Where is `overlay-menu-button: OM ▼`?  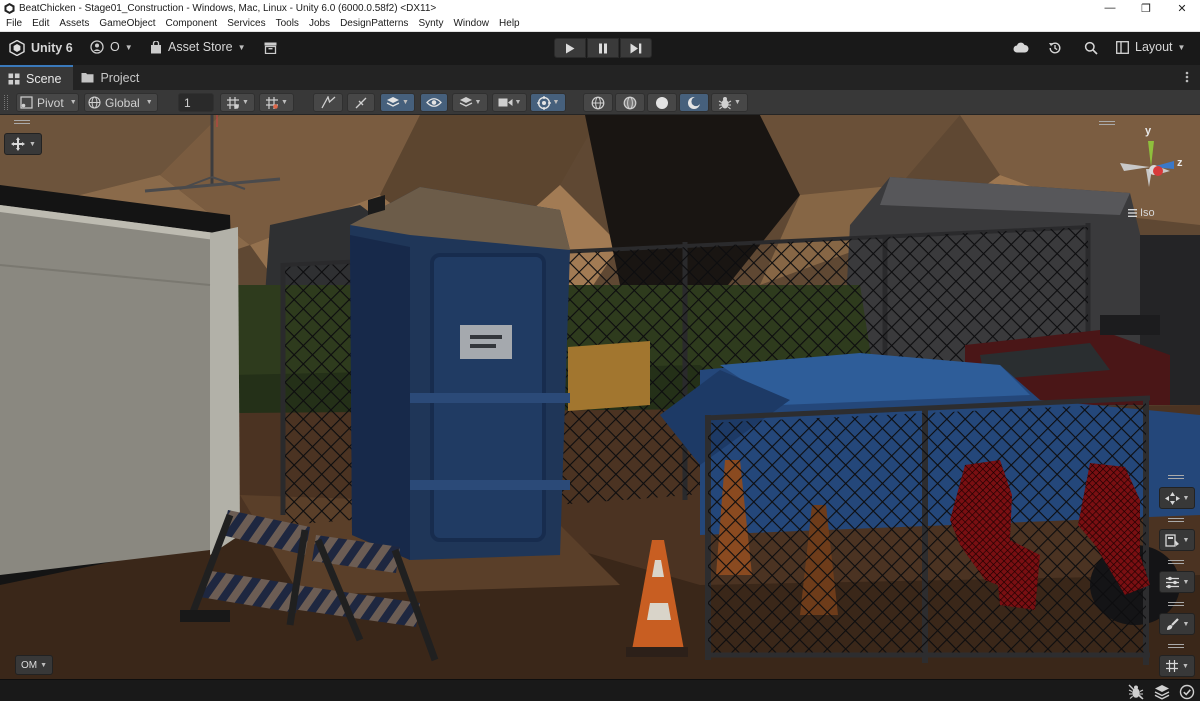
overlay-menu-button: OM ▼ is located at coordinates (34, 665).